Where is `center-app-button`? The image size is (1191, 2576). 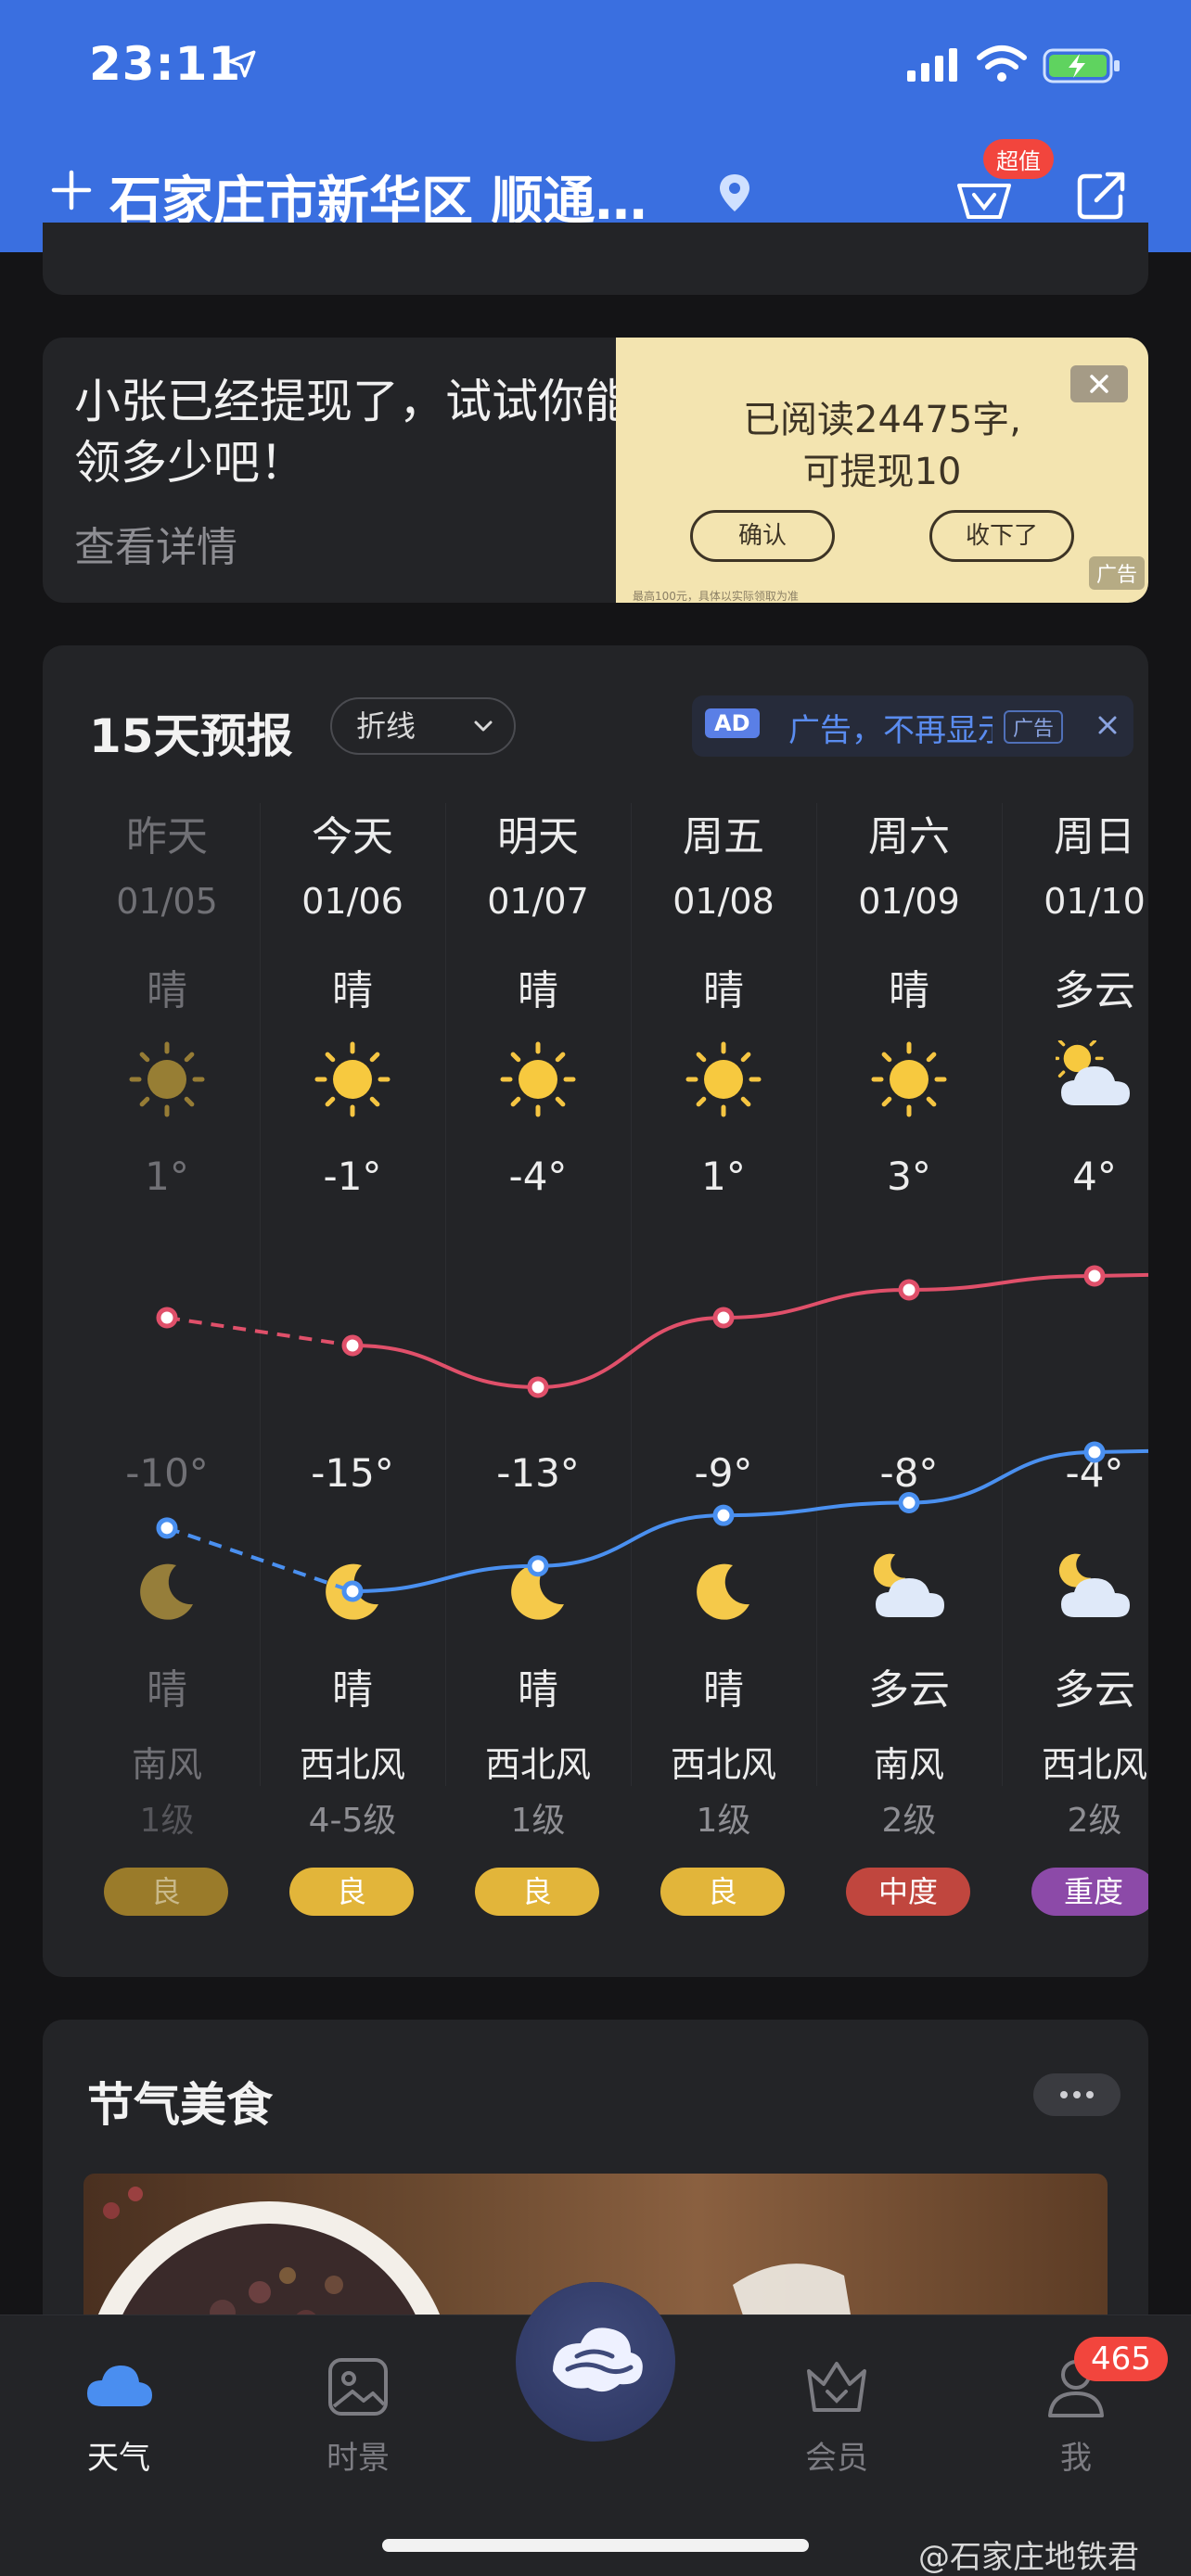
center-app-button is located at coordinates (595, 2362).